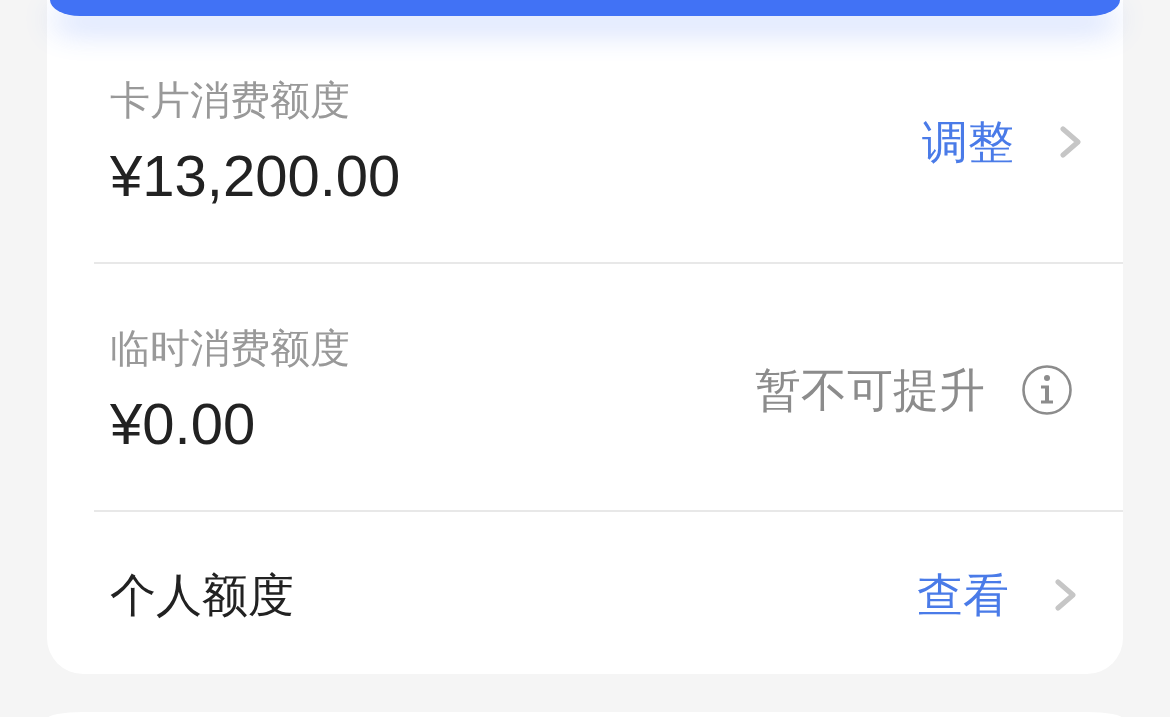  What do you see at coordinates (230, 100) in the screenshot?
I see `limit-label: 卡片消费额度` at bounding box center [230, 100].